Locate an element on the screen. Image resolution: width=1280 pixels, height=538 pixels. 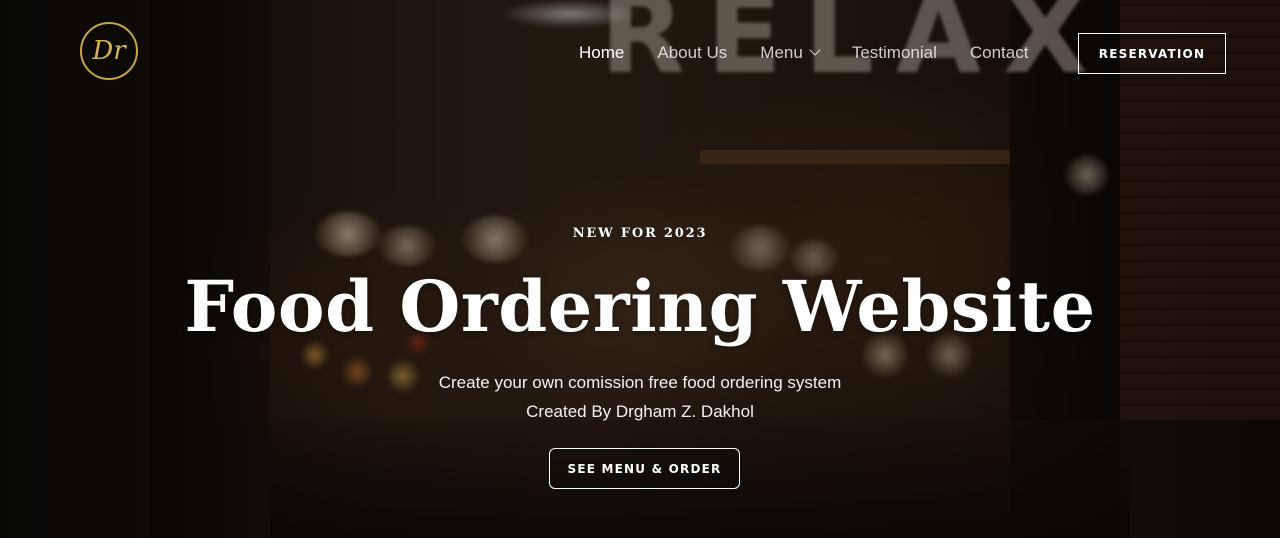
nav-item-label: Testimonial is located at coordinates (894, 52).